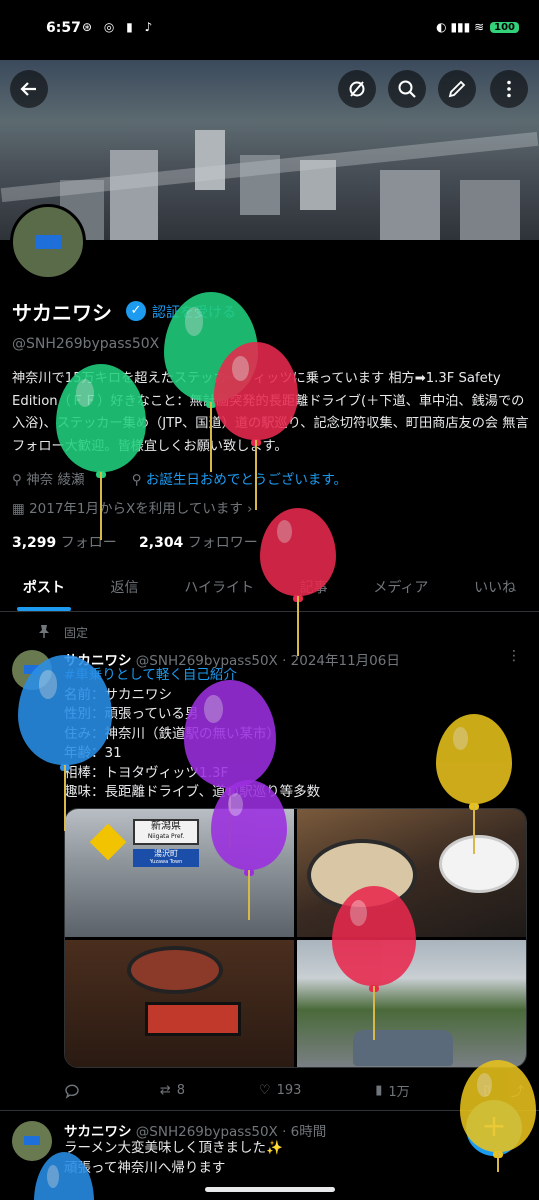 This screenshot has height=1200, width=539. I want to click on grok-button, so click(357, 89).